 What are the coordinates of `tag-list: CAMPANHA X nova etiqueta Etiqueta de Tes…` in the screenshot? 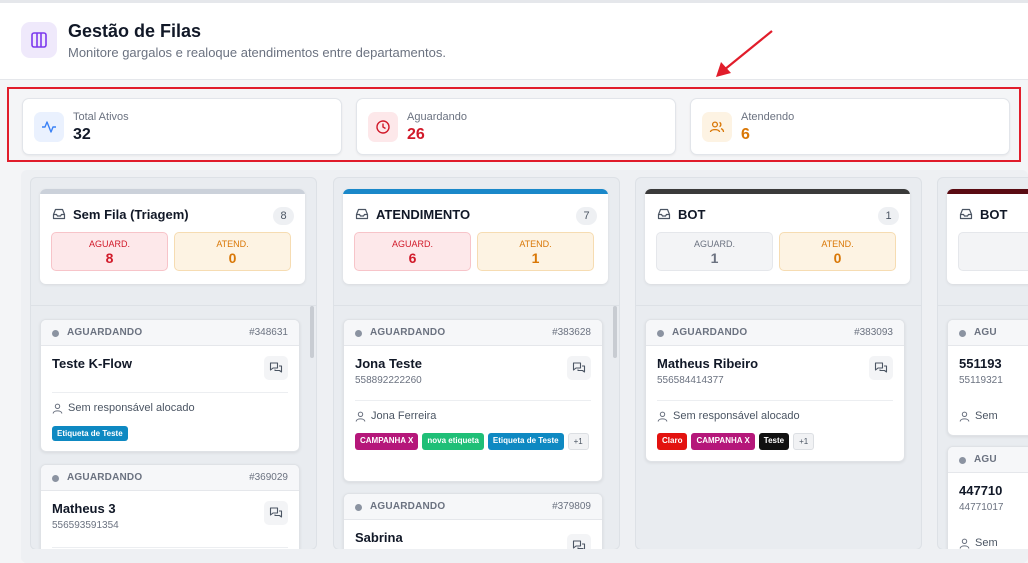 It's located at (474, 441).